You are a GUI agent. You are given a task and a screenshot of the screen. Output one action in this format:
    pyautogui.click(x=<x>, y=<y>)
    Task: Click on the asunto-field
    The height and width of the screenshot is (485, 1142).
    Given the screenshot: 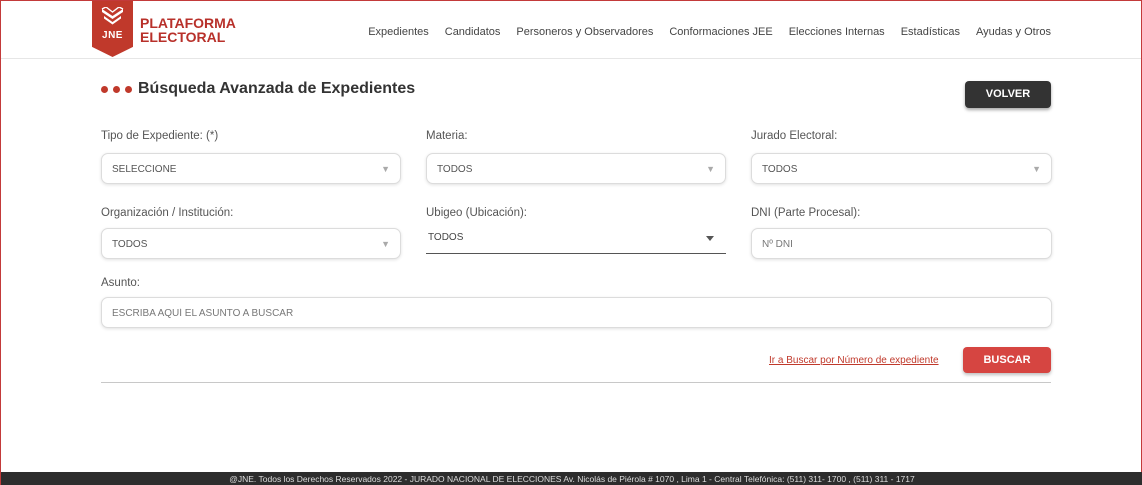 What is the action you would take?
    pyautogui.click(x=576, y=312)
    